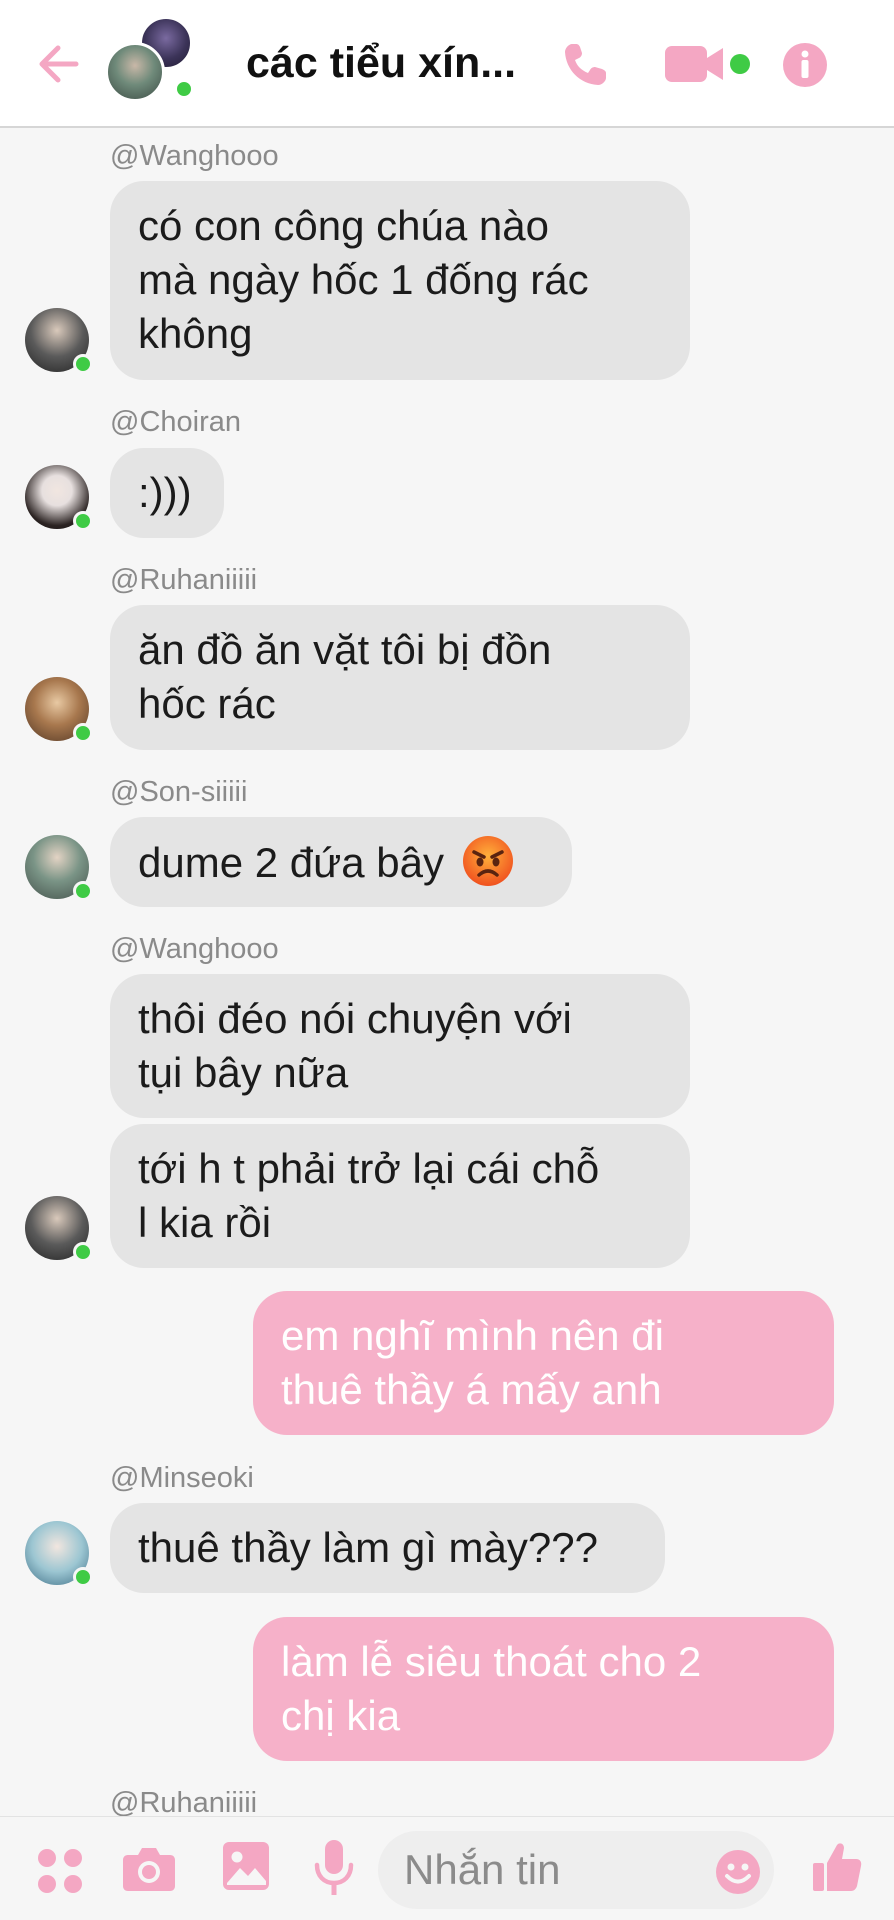  Describe the element at coordinates (837, 1867) in the screenshot. I see `thumbs-up-icon` at that location.